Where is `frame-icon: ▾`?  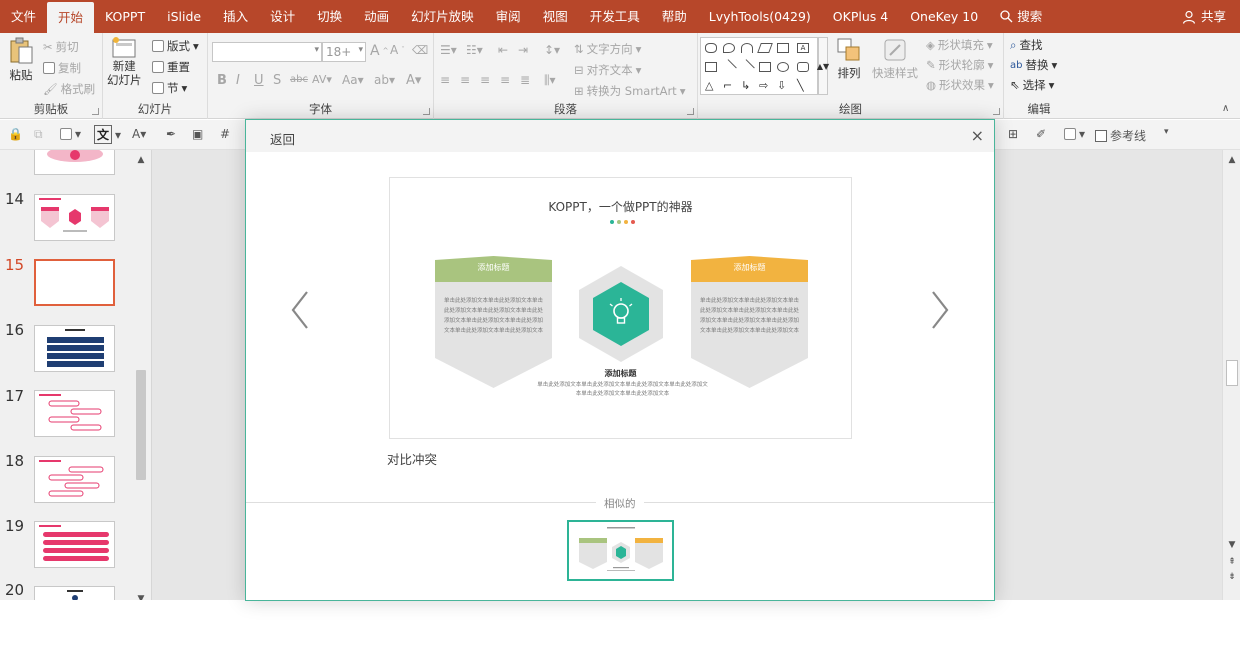 frame-icon: ▾ is located at coordinates (1074, 134).